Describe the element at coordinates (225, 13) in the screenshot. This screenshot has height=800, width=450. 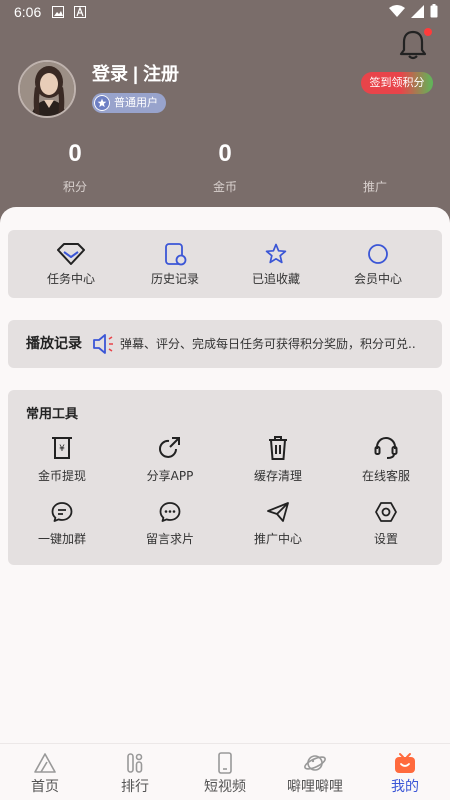
I see `status-bar: 6:06` at that location.